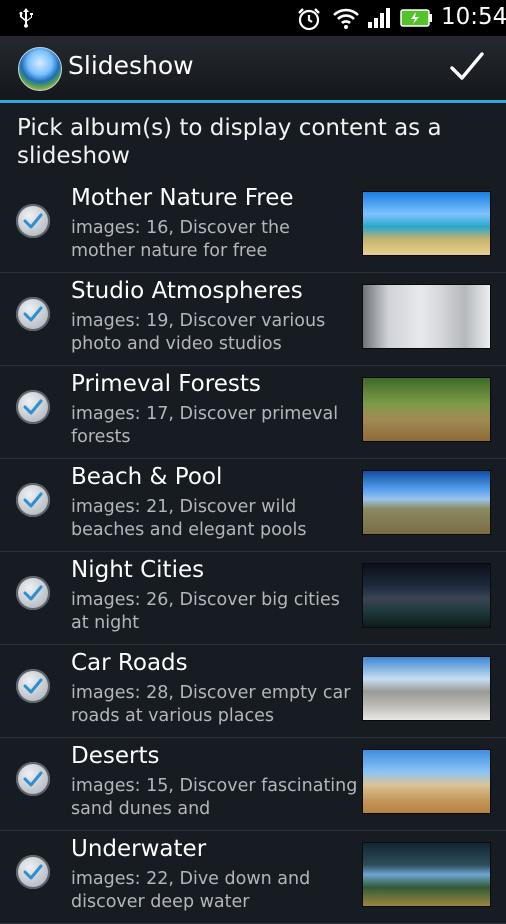 This screenshot has width=506, height=924. Describe the element at coordinates (253, 69) in the screenshot. I see `action-bar: Slideshow` at that location.